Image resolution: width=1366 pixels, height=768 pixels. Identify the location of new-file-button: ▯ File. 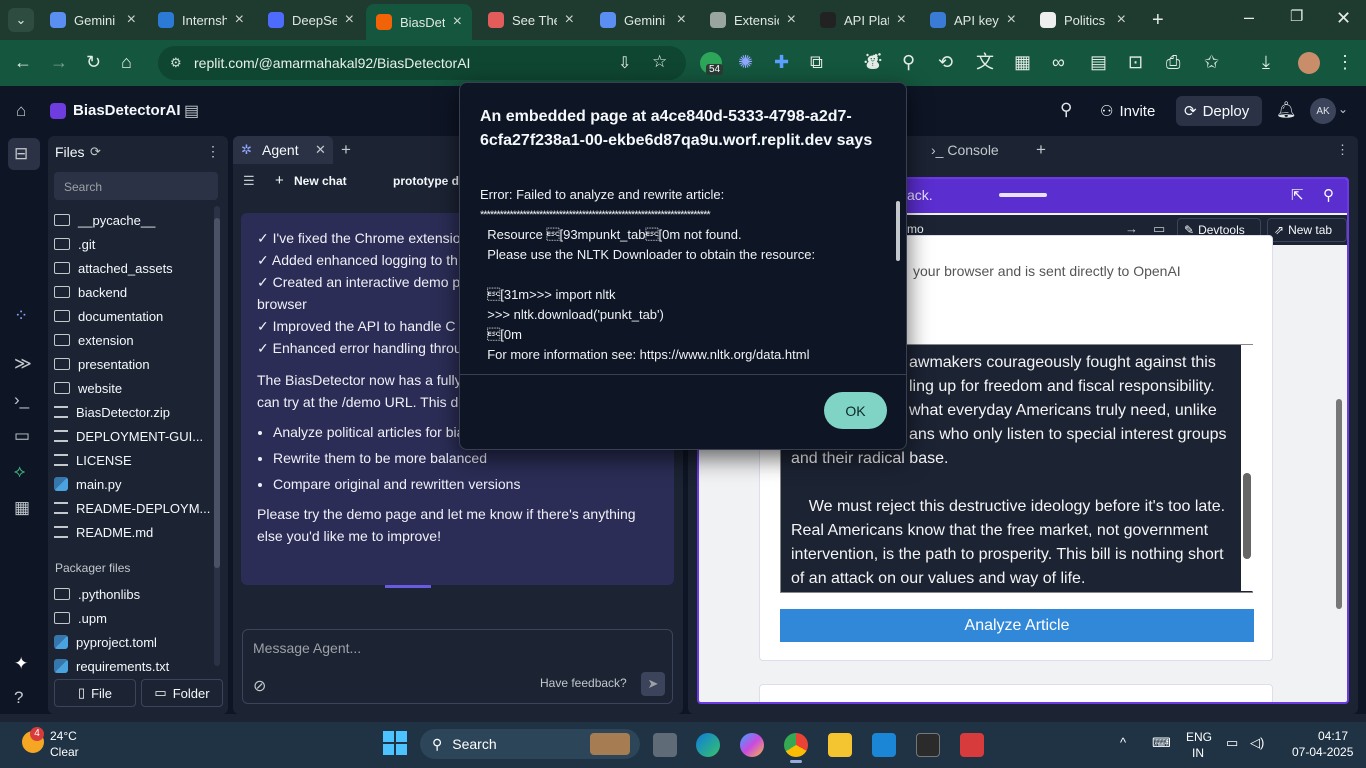
(95, 693).